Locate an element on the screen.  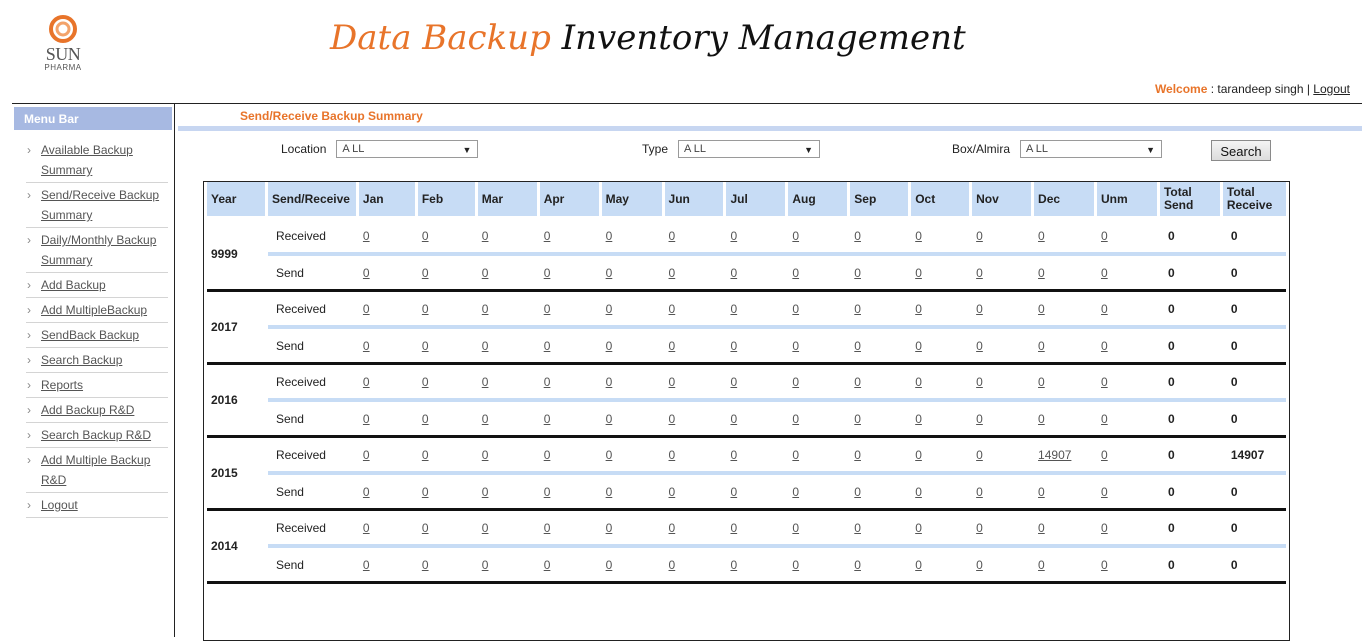
month-value-link: 14907 is located at coordinates (1054, 455).